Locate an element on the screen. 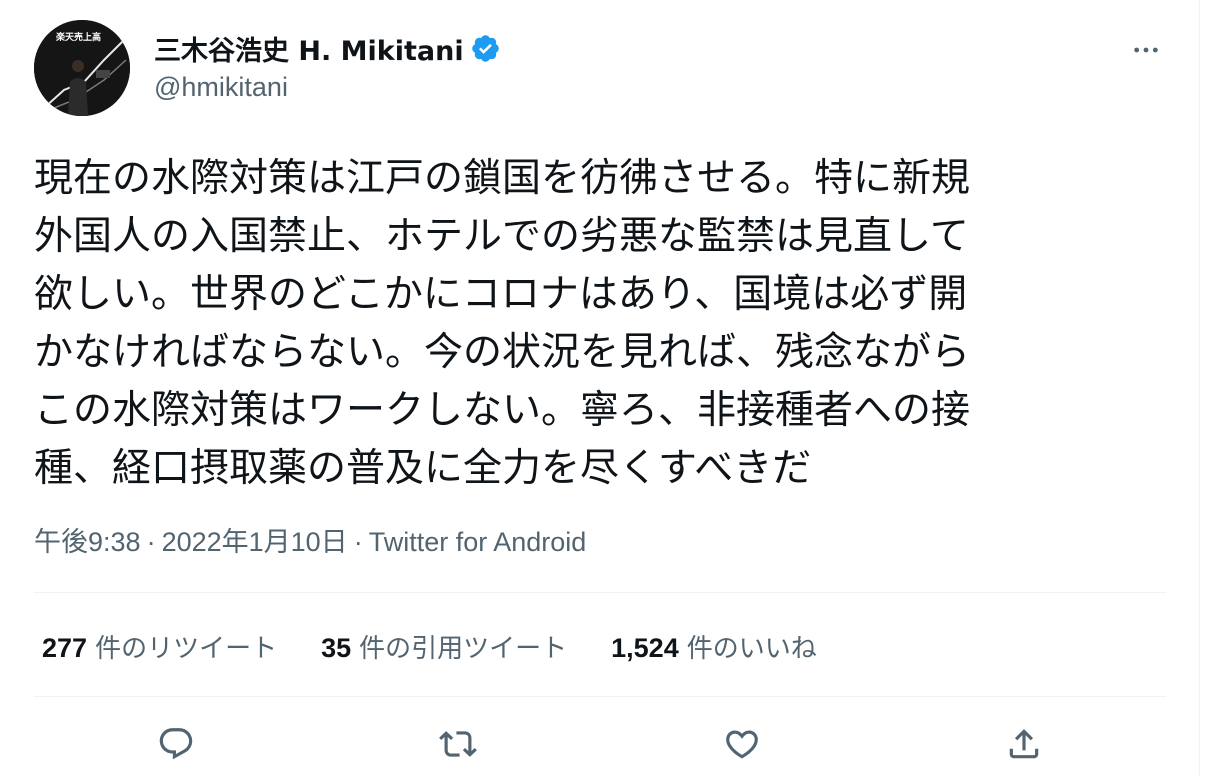 This screenshot has height=776, width=1208. retweet-button is located at coordinates (458, 744).